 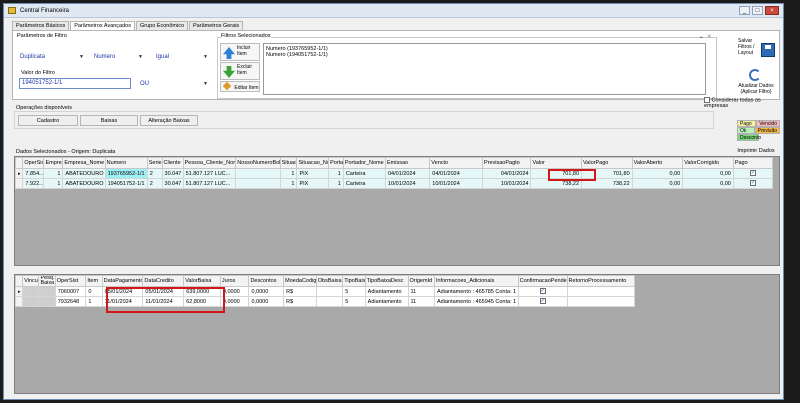 I want to click on tab-grupo-economico: Grupo Econômico, so click(x=162, y=25).